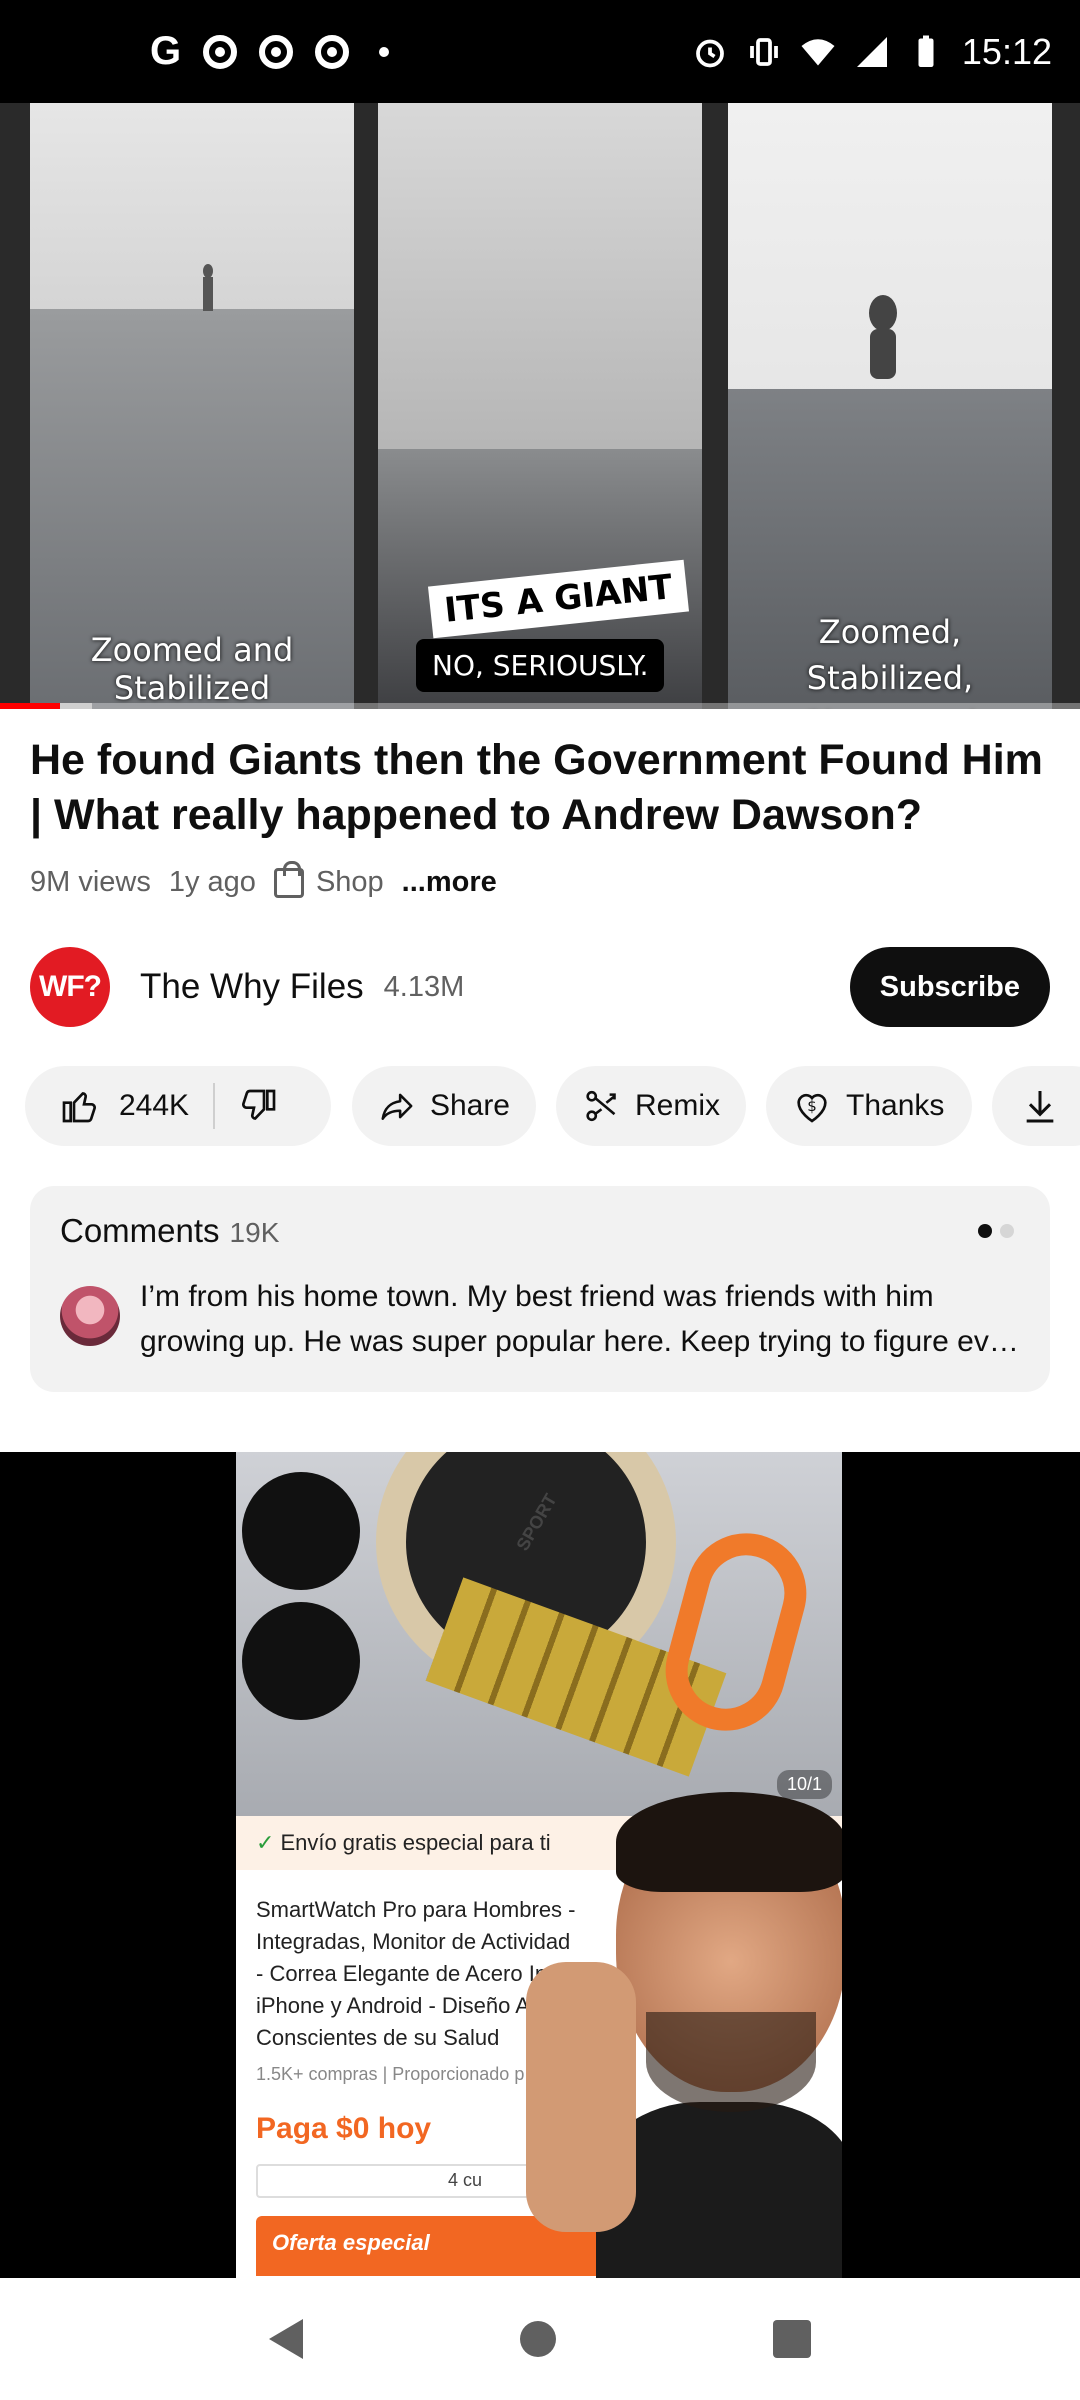 Image resolution: width=1080 pixels, height=2400 pixels. Describe the element at coordinates (540, 665) in the screenshot. I see `caption-serious: NO, SERIOUSLY.` at that location.